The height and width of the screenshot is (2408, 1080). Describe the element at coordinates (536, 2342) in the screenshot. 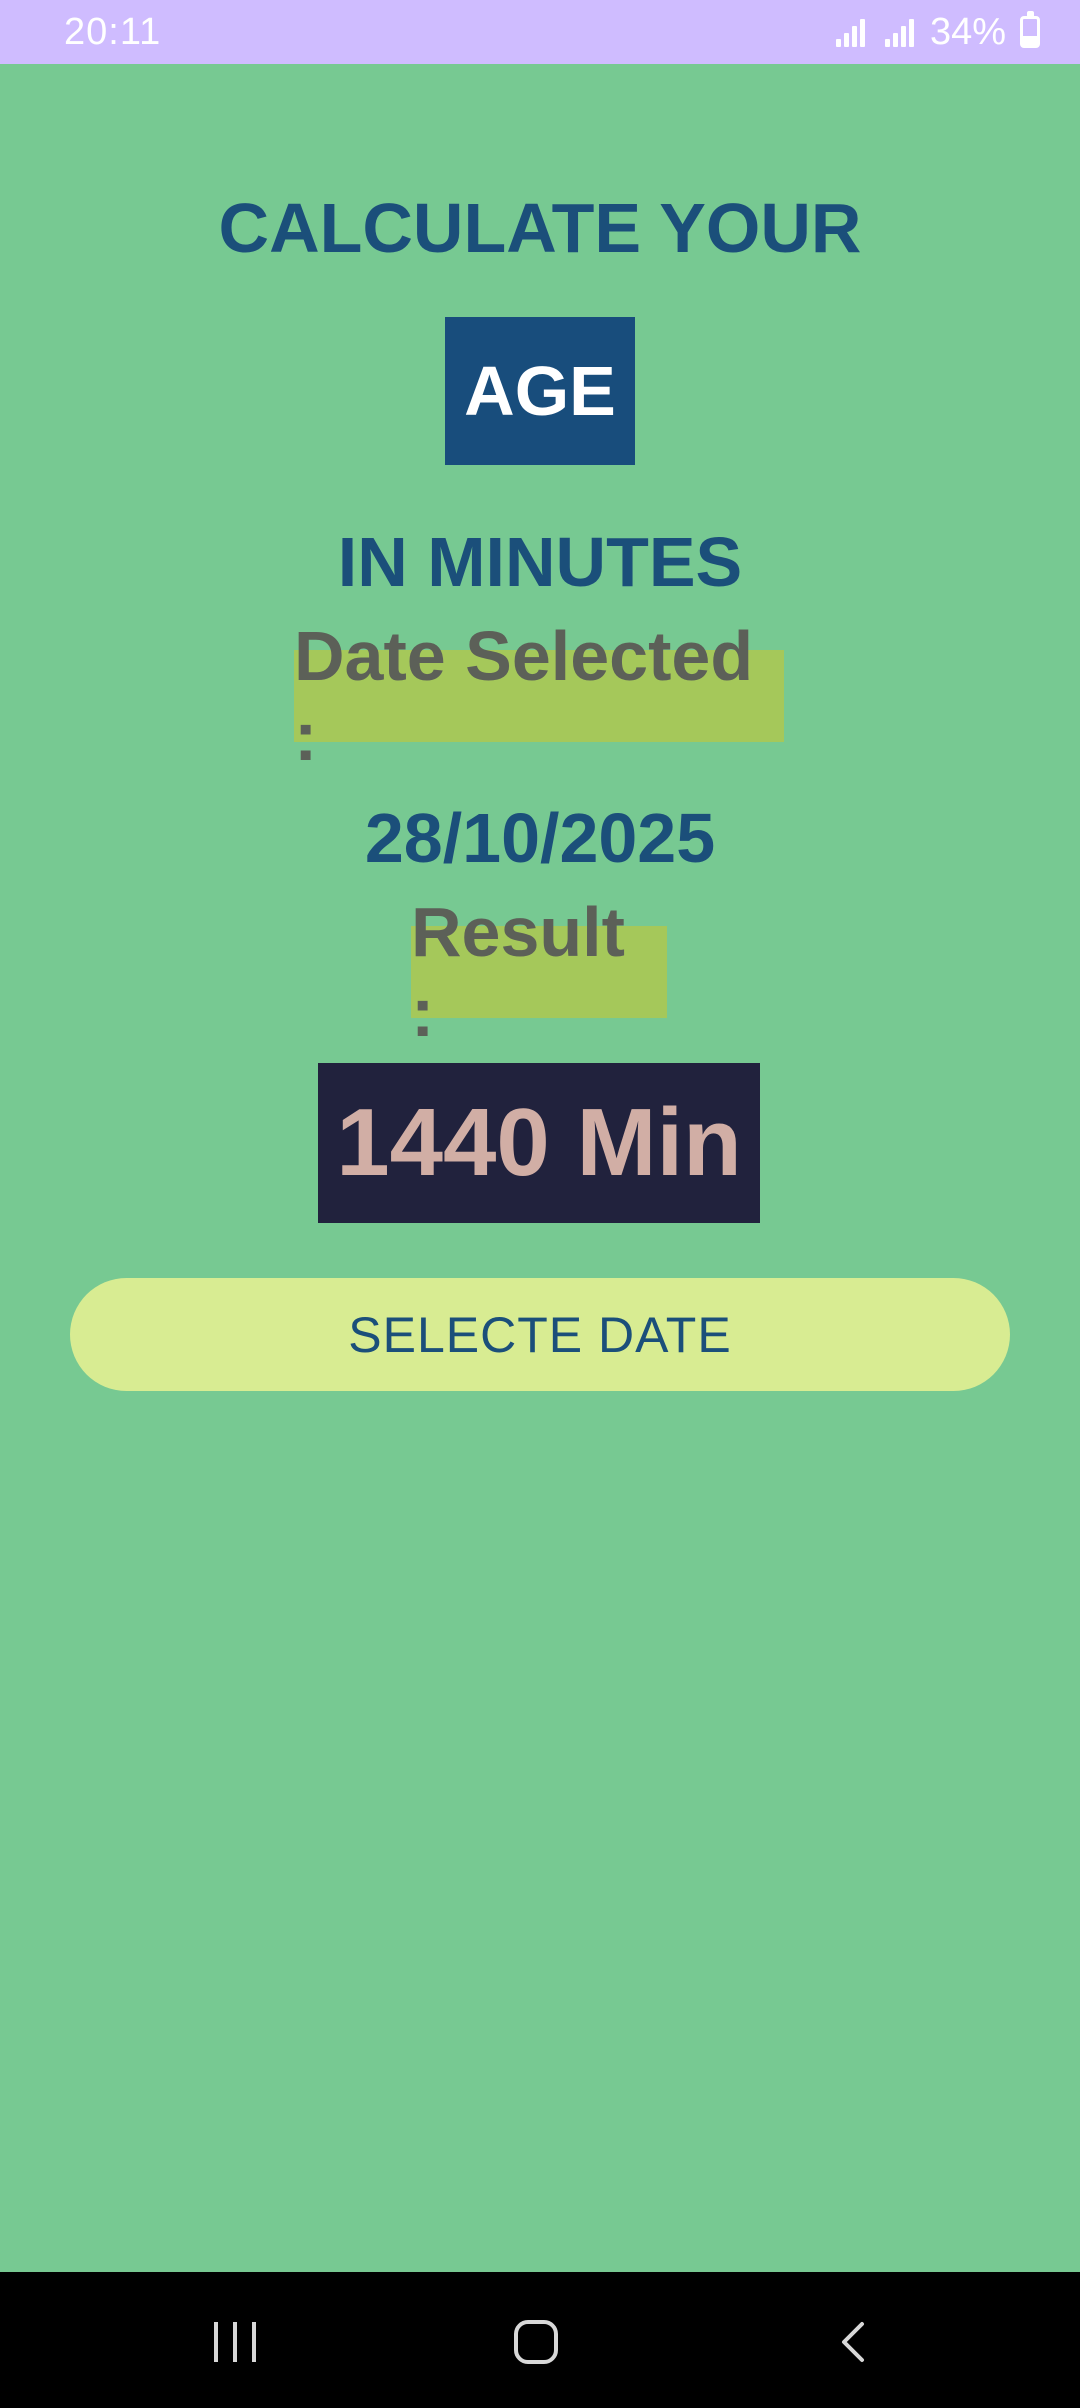

I see `home-icon` at that location.